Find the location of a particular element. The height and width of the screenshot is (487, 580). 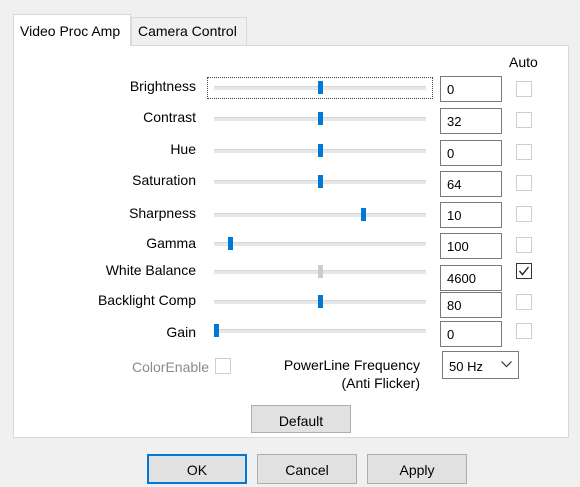

powerline-frequency-label: PowerLine Frequency (Anti Flicker) is located at coordinates (352, 374).